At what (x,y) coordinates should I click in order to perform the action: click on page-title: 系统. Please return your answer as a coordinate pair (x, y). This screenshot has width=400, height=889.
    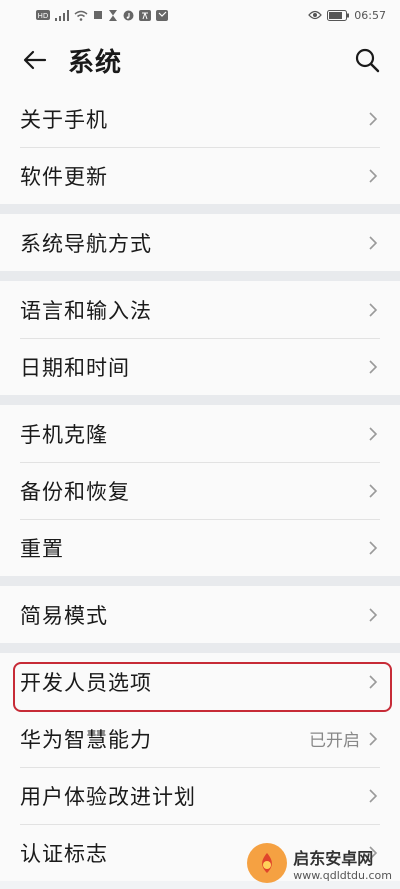
    Looking at the image, I should click on (95, 62).